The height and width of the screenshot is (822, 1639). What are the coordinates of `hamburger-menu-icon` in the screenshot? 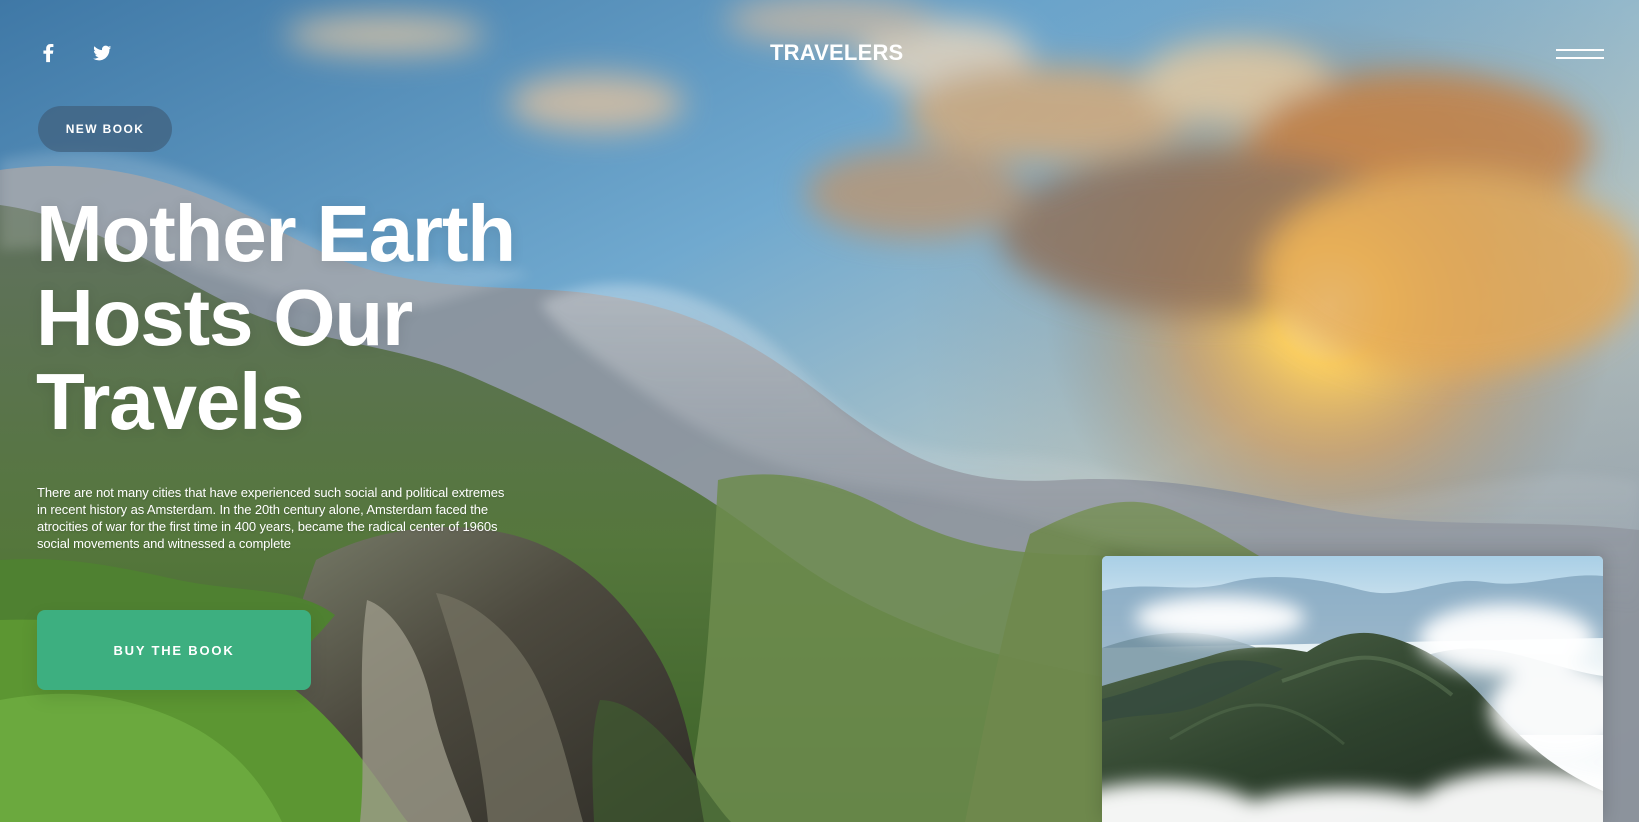 It's located at (1580, 54).